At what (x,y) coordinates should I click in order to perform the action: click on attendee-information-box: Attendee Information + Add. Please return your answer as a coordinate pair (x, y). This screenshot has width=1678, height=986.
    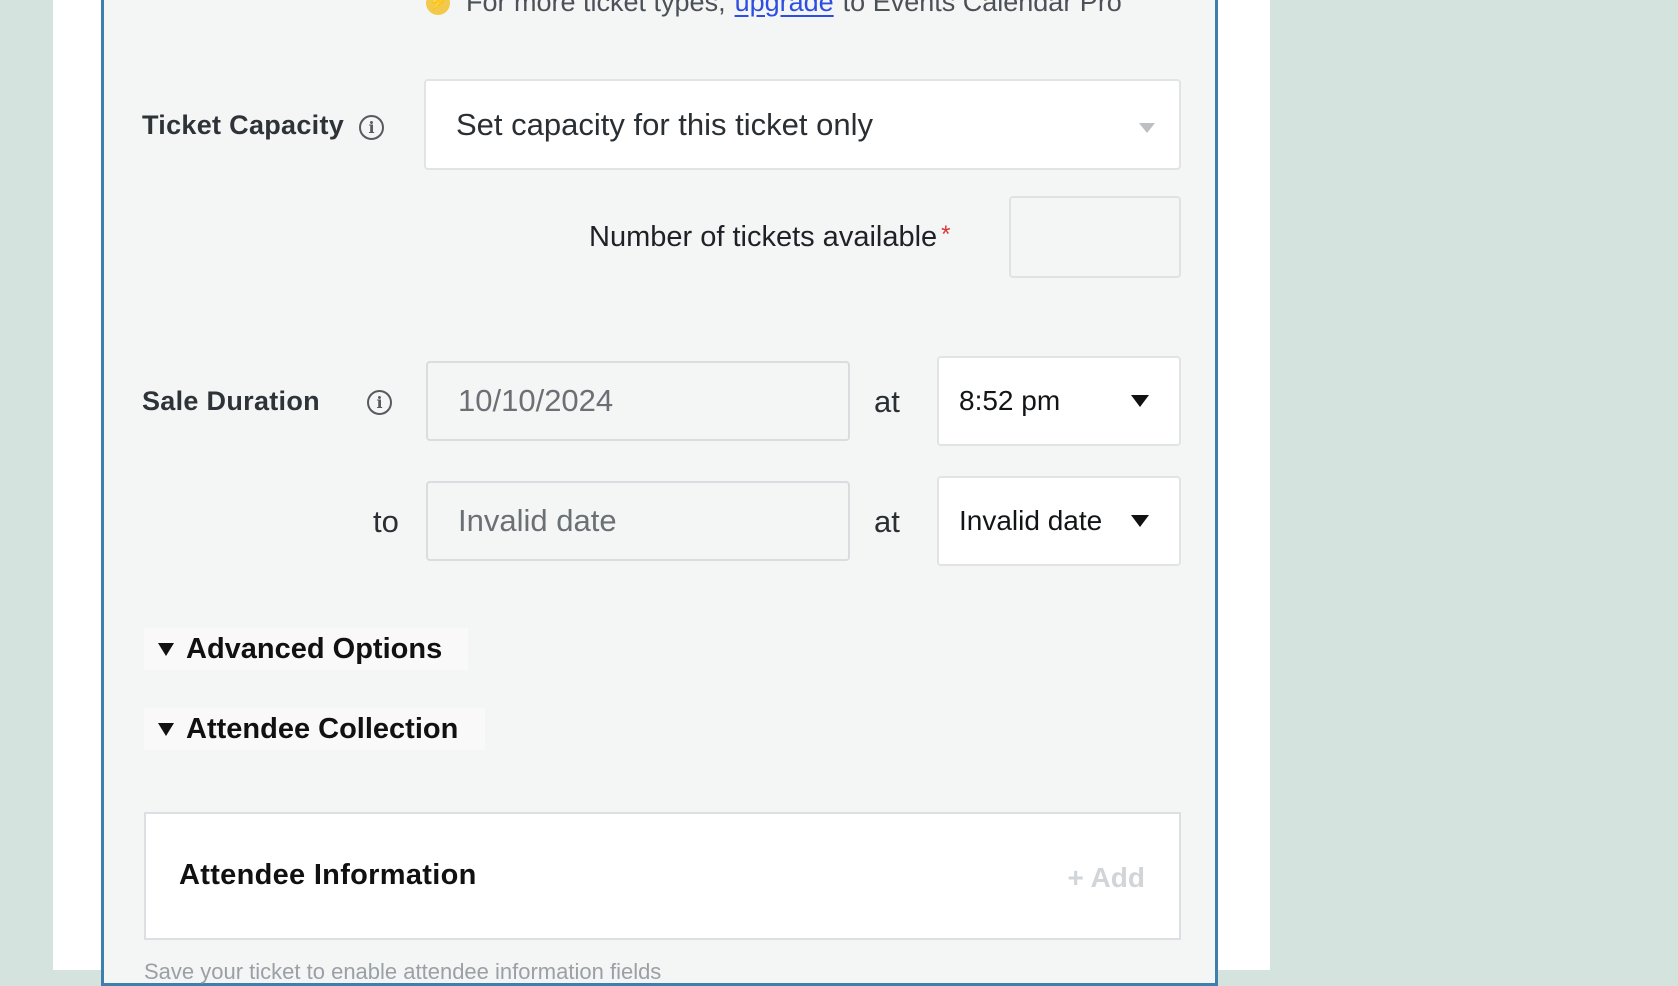
    Looking at the image, I should click on (662, 876).